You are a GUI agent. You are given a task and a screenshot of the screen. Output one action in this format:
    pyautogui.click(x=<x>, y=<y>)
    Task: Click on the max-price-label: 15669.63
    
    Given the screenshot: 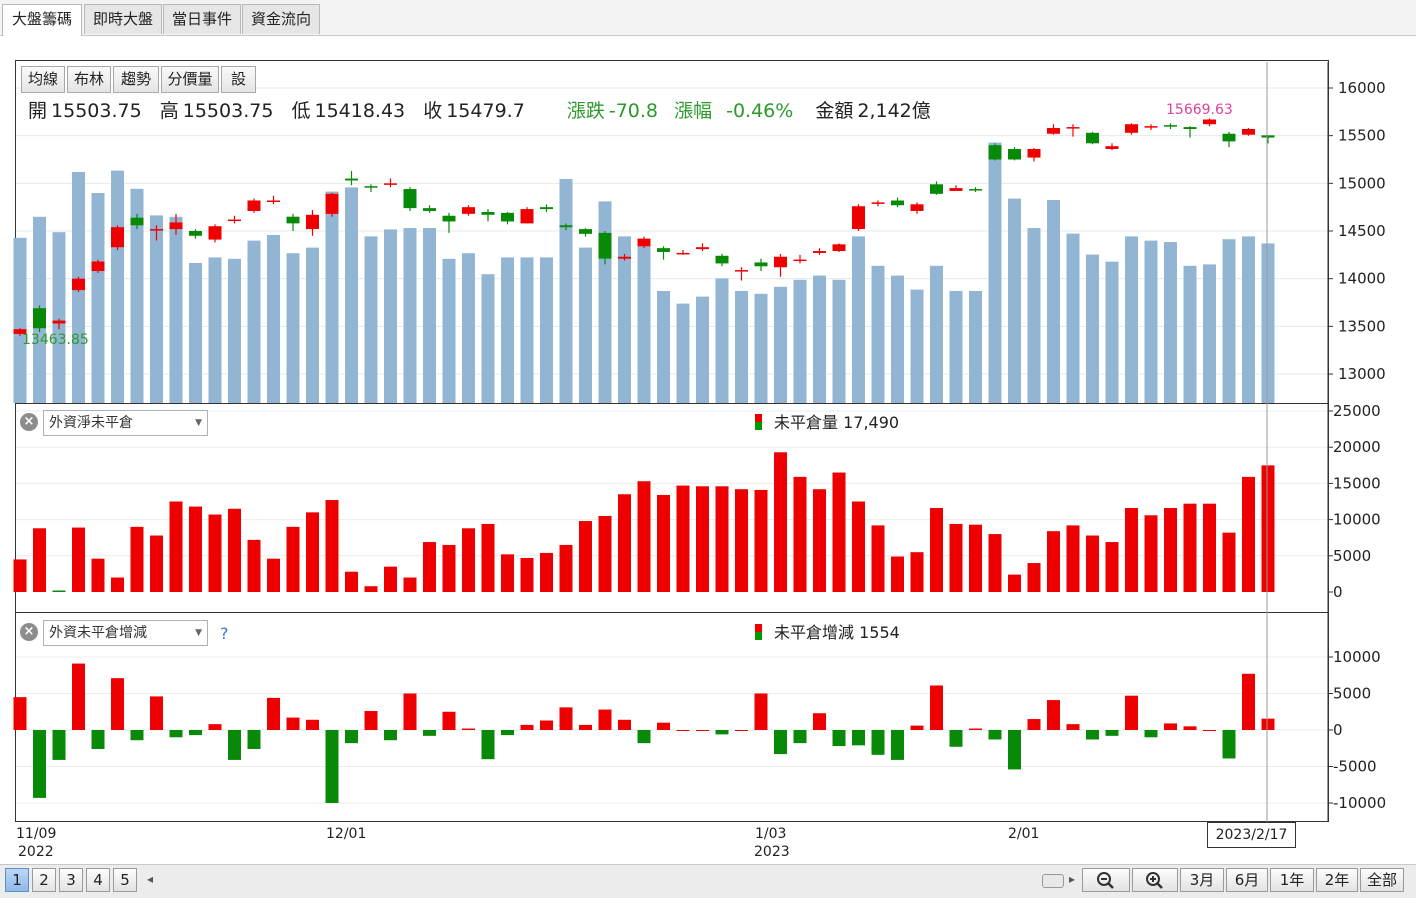 What is the action you would take?
    pyautogui.click(x=1199, y=110)
    